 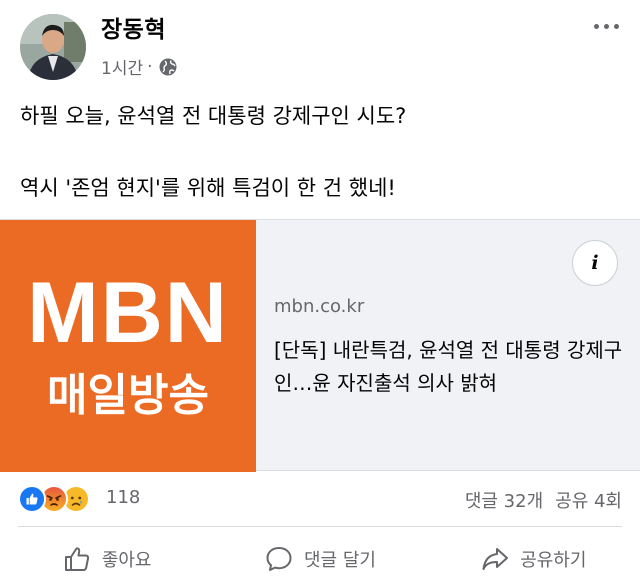 I want to click on post-text-line-2: 역시 '존엄 현지'를 위해 특검이 한 건 했네!, so click(x=208, y=188).